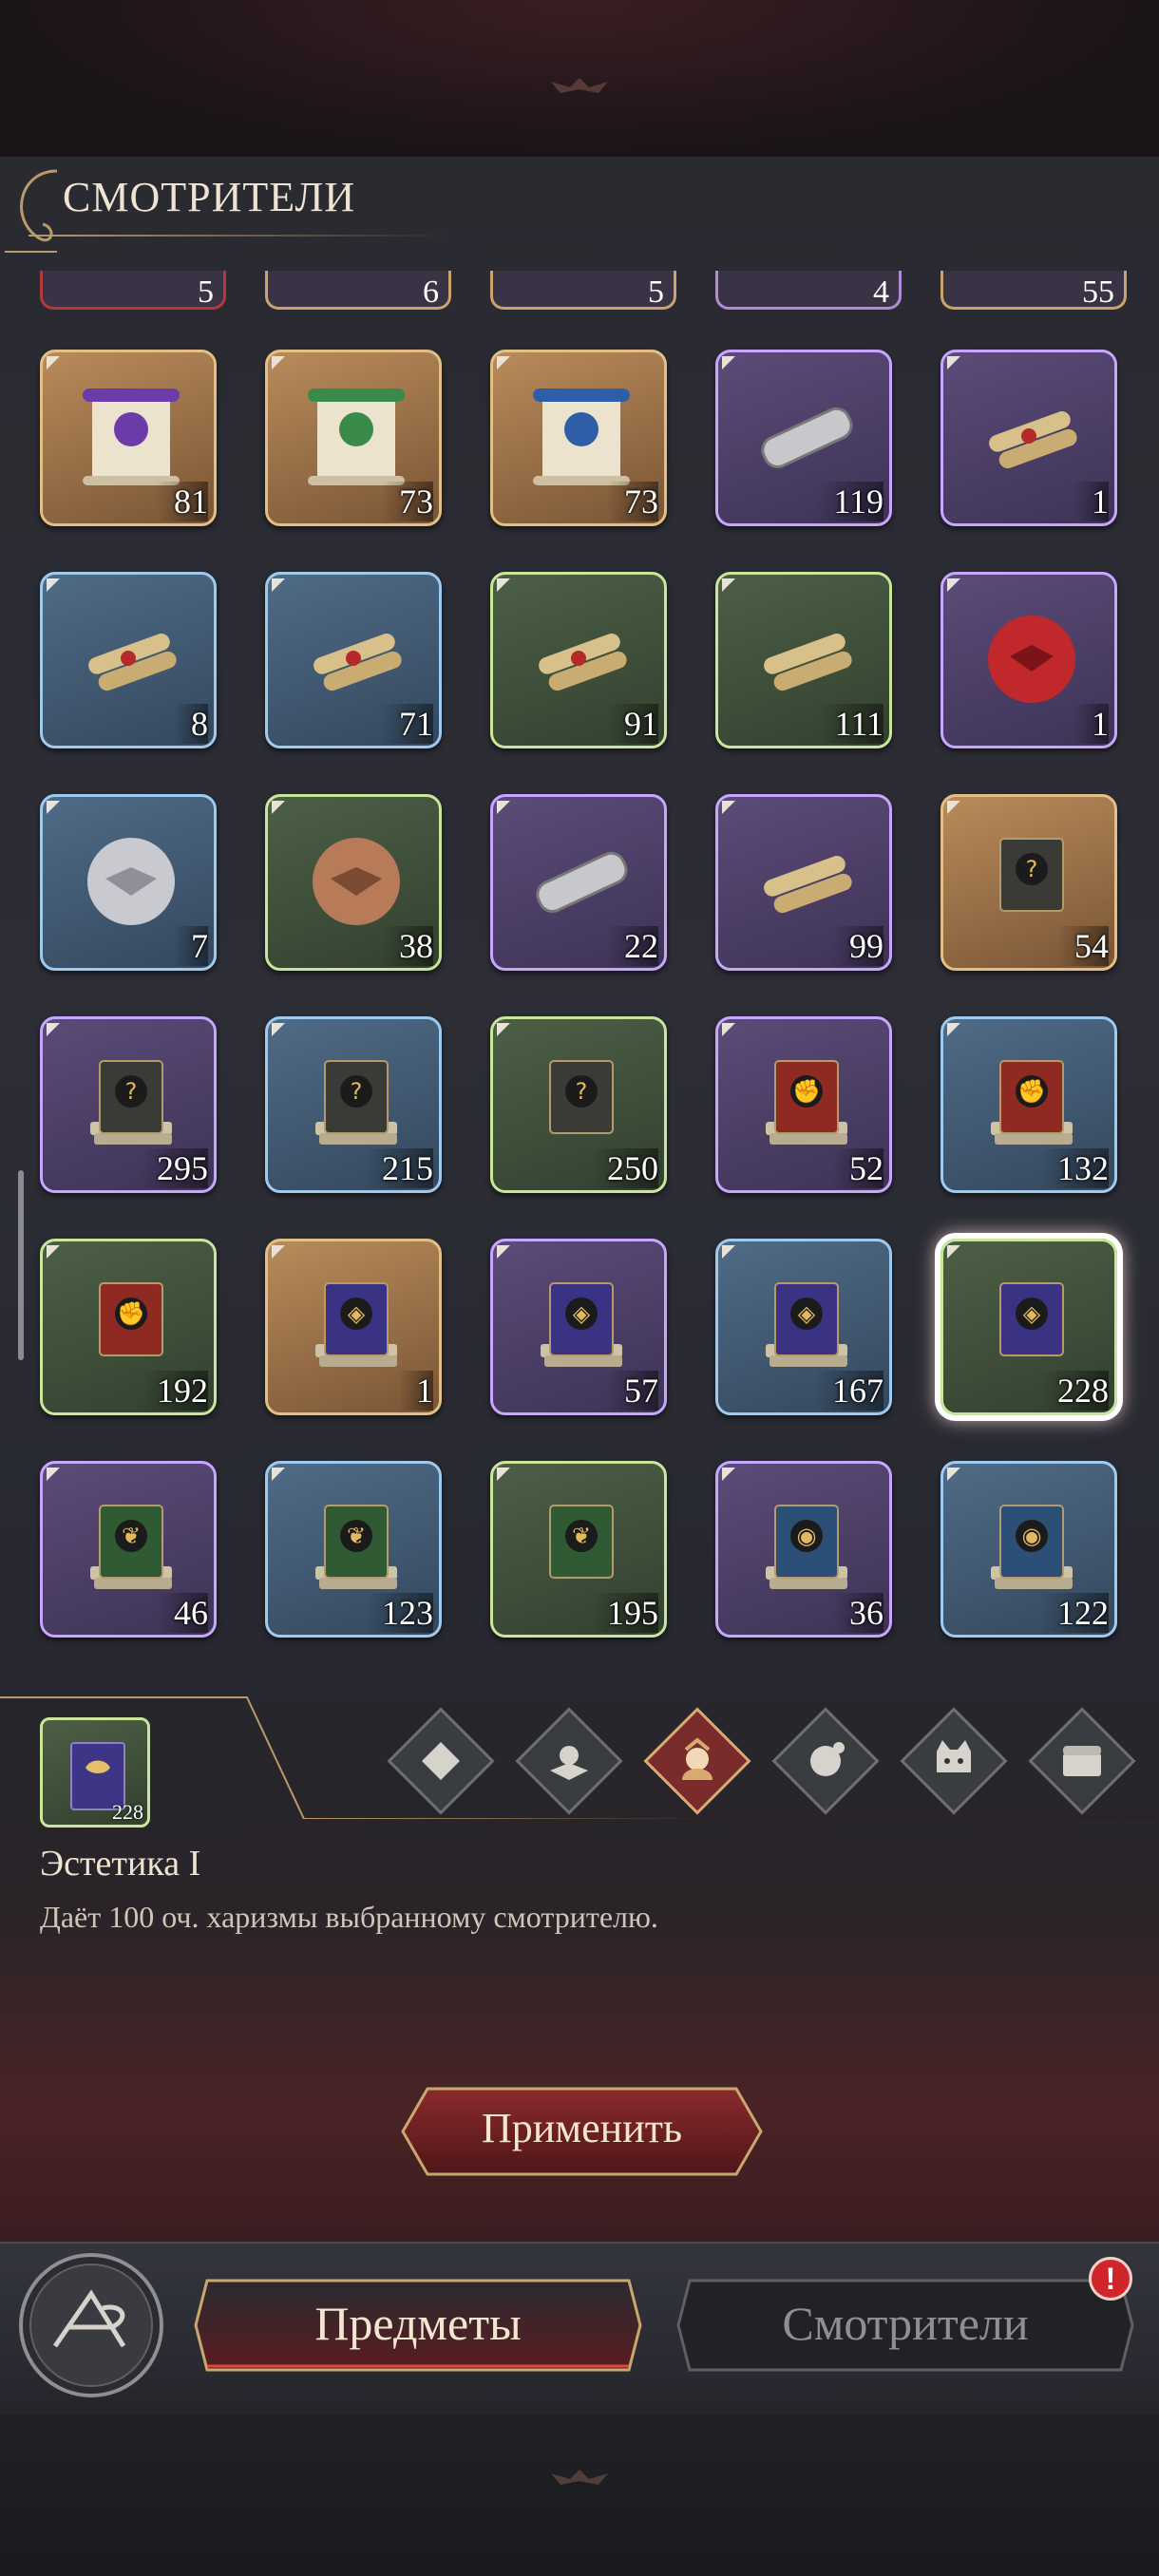 This screenshot has width=1159, height=2576. Describe the element at coordinates (808, 885) in the screenshot. I see `rolled-scrolls-icon` at that location.